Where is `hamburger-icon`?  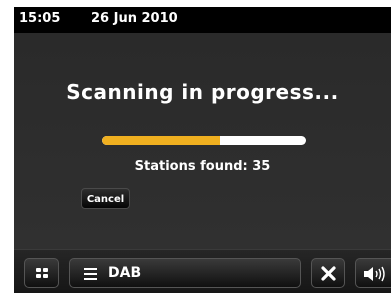 hamburger-icon is located at coordinates (90, 273).